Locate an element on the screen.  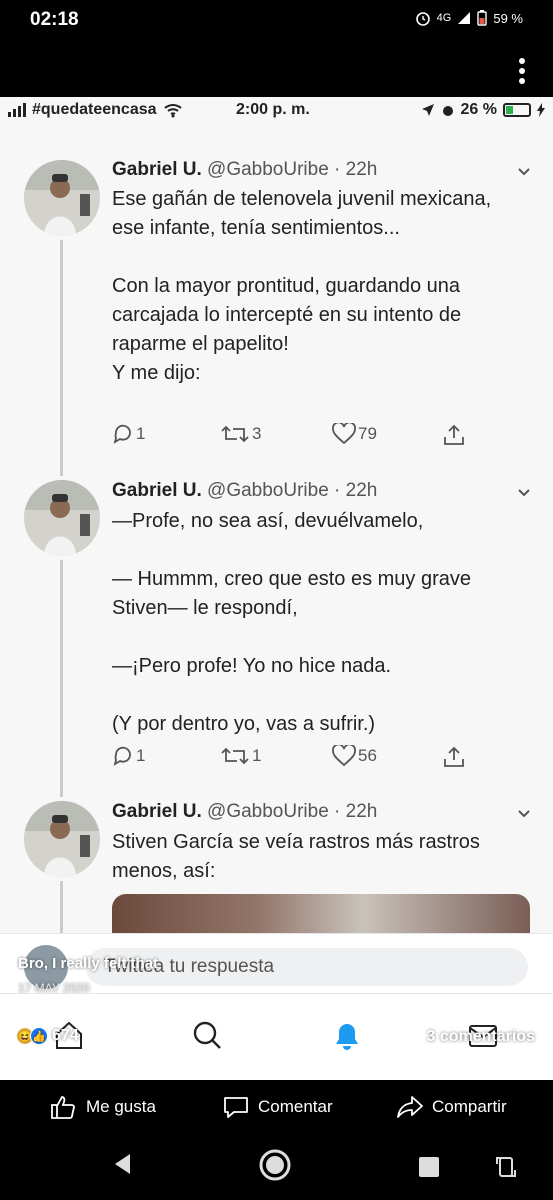
reactions-count: 674 is located at coordinates (65, 1035).